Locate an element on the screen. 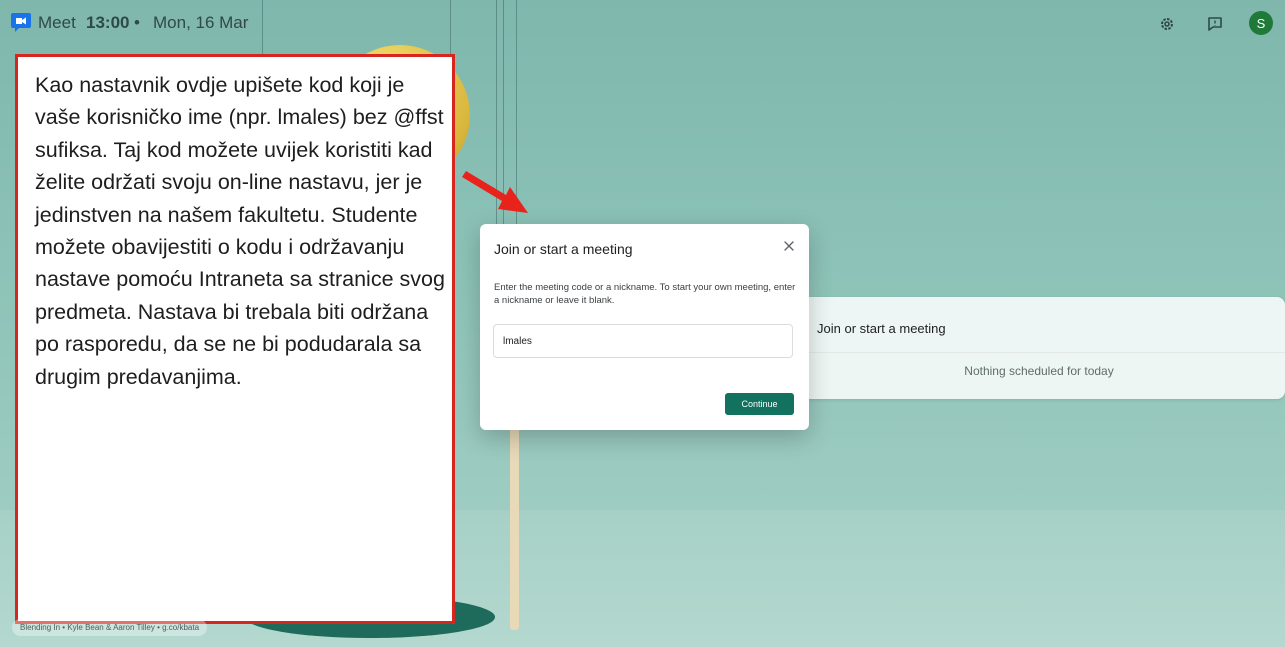  panel-join-button: Join or start a meeting is located at coordinates (881, 328).